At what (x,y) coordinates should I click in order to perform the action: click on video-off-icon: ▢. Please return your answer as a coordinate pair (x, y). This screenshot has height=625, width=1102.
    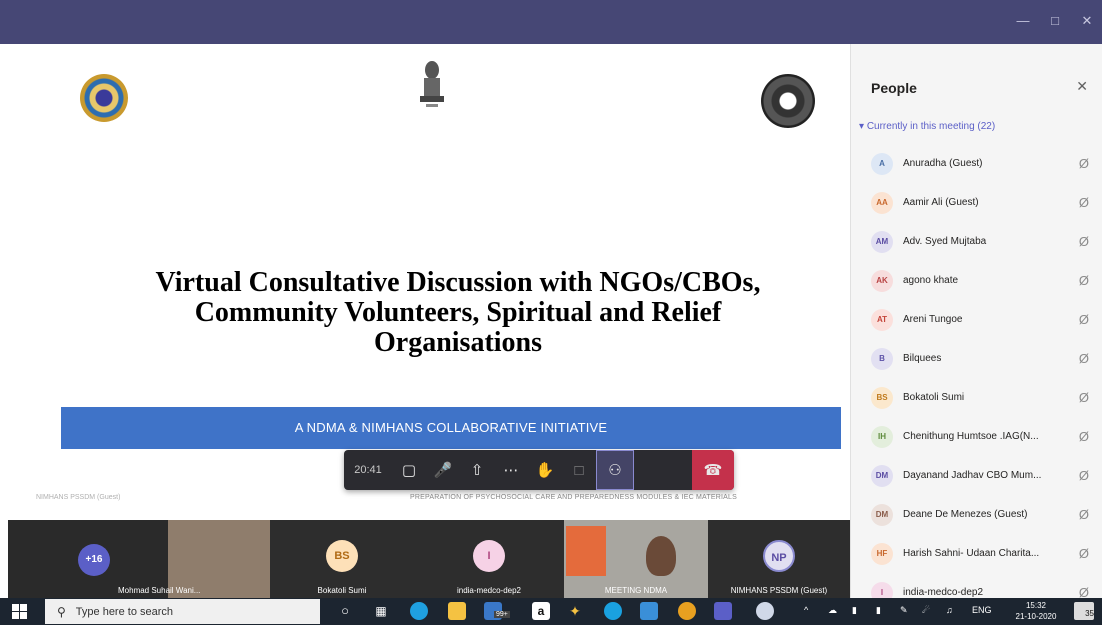
    Looking at the image, I should click on (409, 470).